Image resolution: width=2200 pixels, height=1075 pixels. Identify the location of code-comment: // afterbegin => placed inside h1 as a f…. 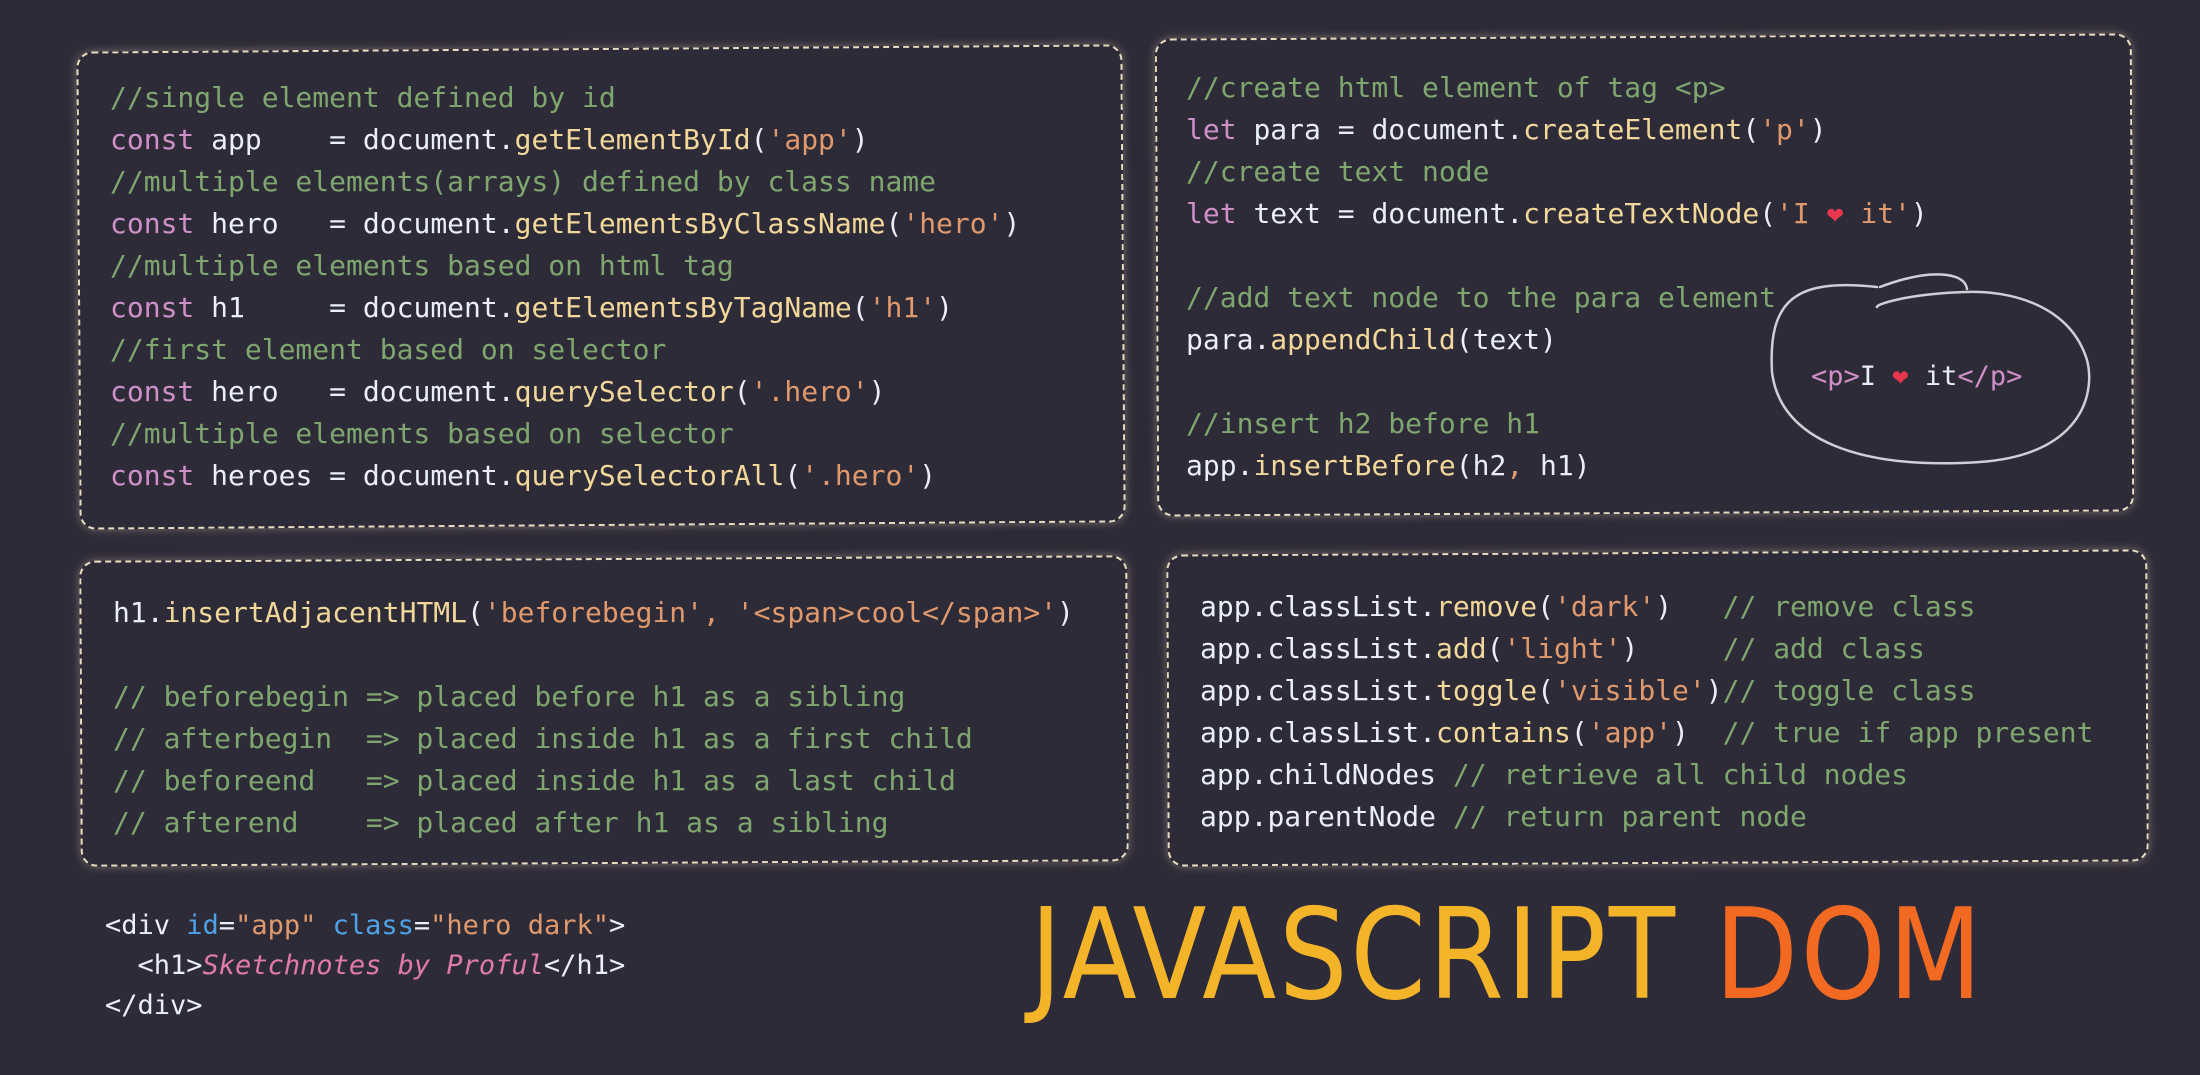
(543, 738).